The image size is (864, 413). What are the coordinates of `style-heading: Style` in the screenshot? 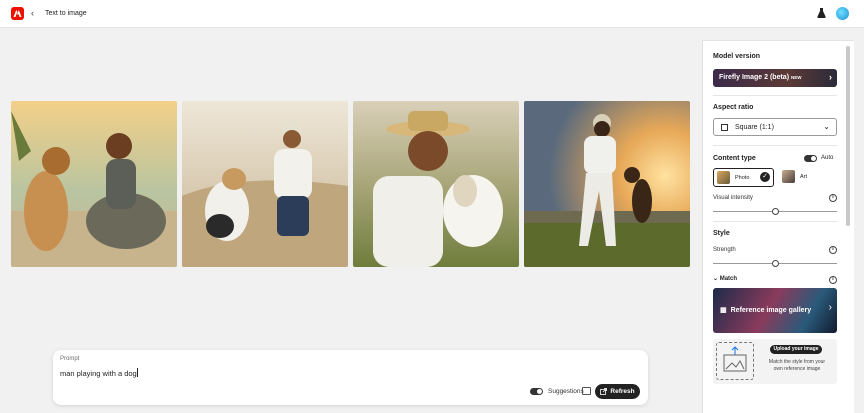 It's located at (721, 233).